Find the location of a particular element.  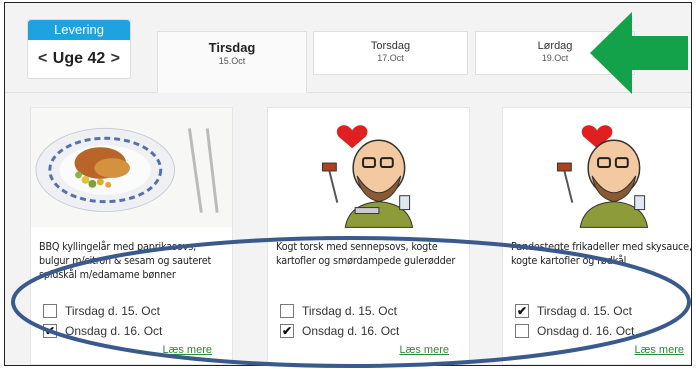

delivery-label: Levering is located at coordinates (79, 30).